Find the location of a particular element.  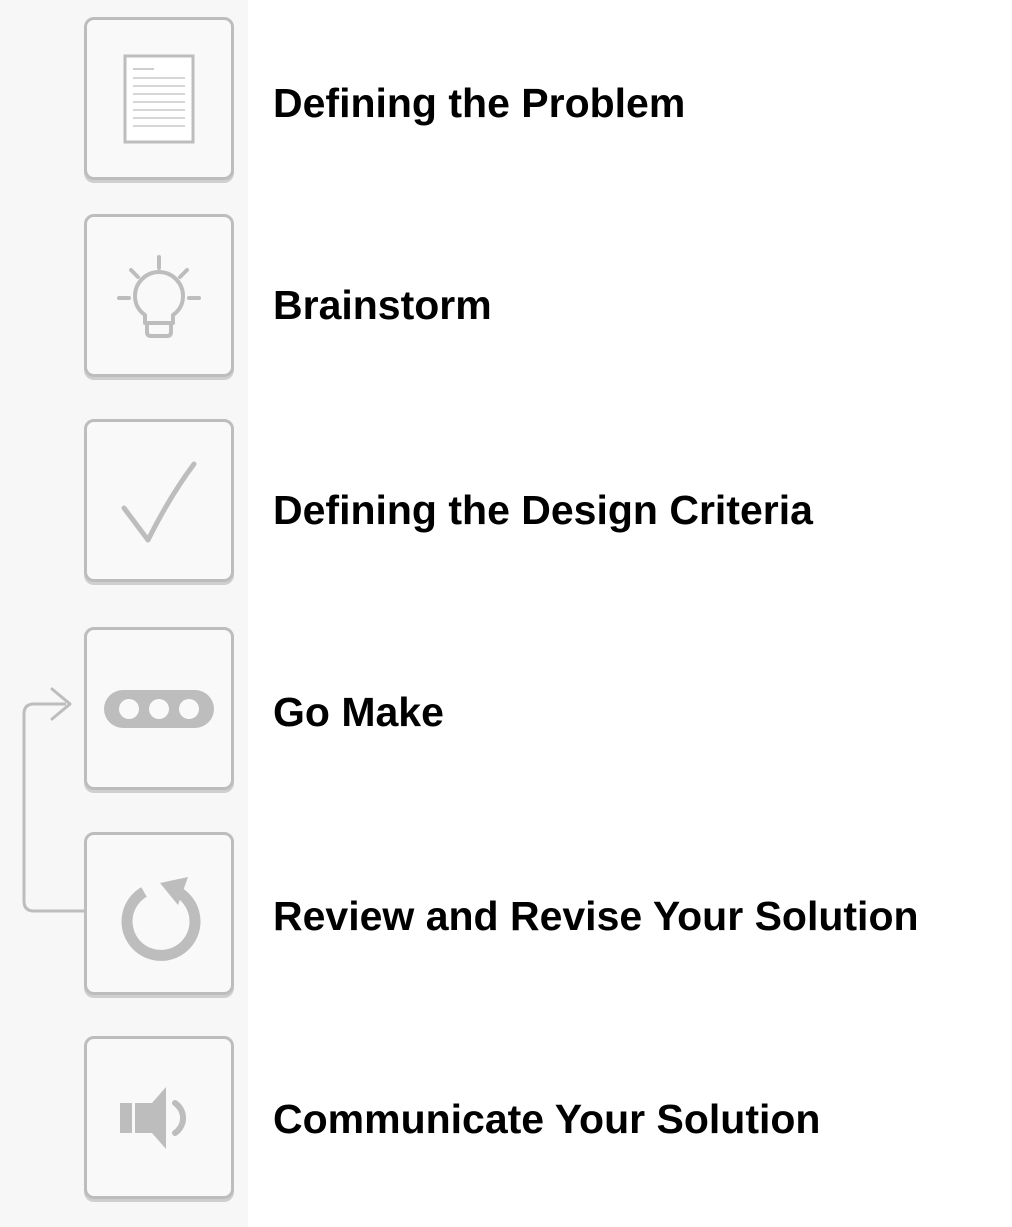

dots-icon is located at coordinates (159, 708).